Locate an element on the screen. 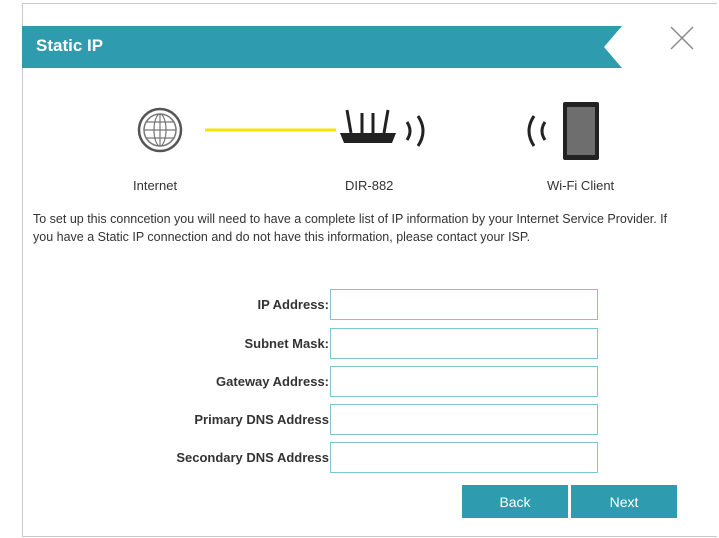  header-banner is located at coordinates (322, 47).